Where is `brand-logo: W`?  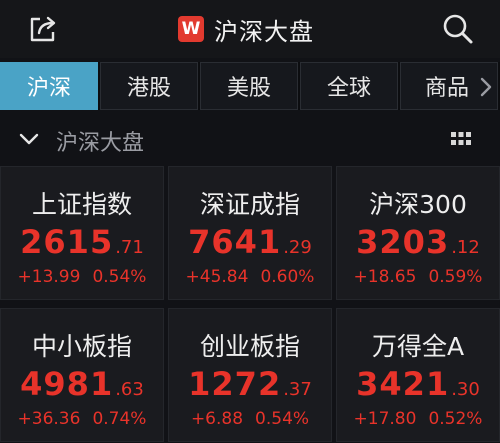
brand-logo: W is located at coordinates (191, 29).